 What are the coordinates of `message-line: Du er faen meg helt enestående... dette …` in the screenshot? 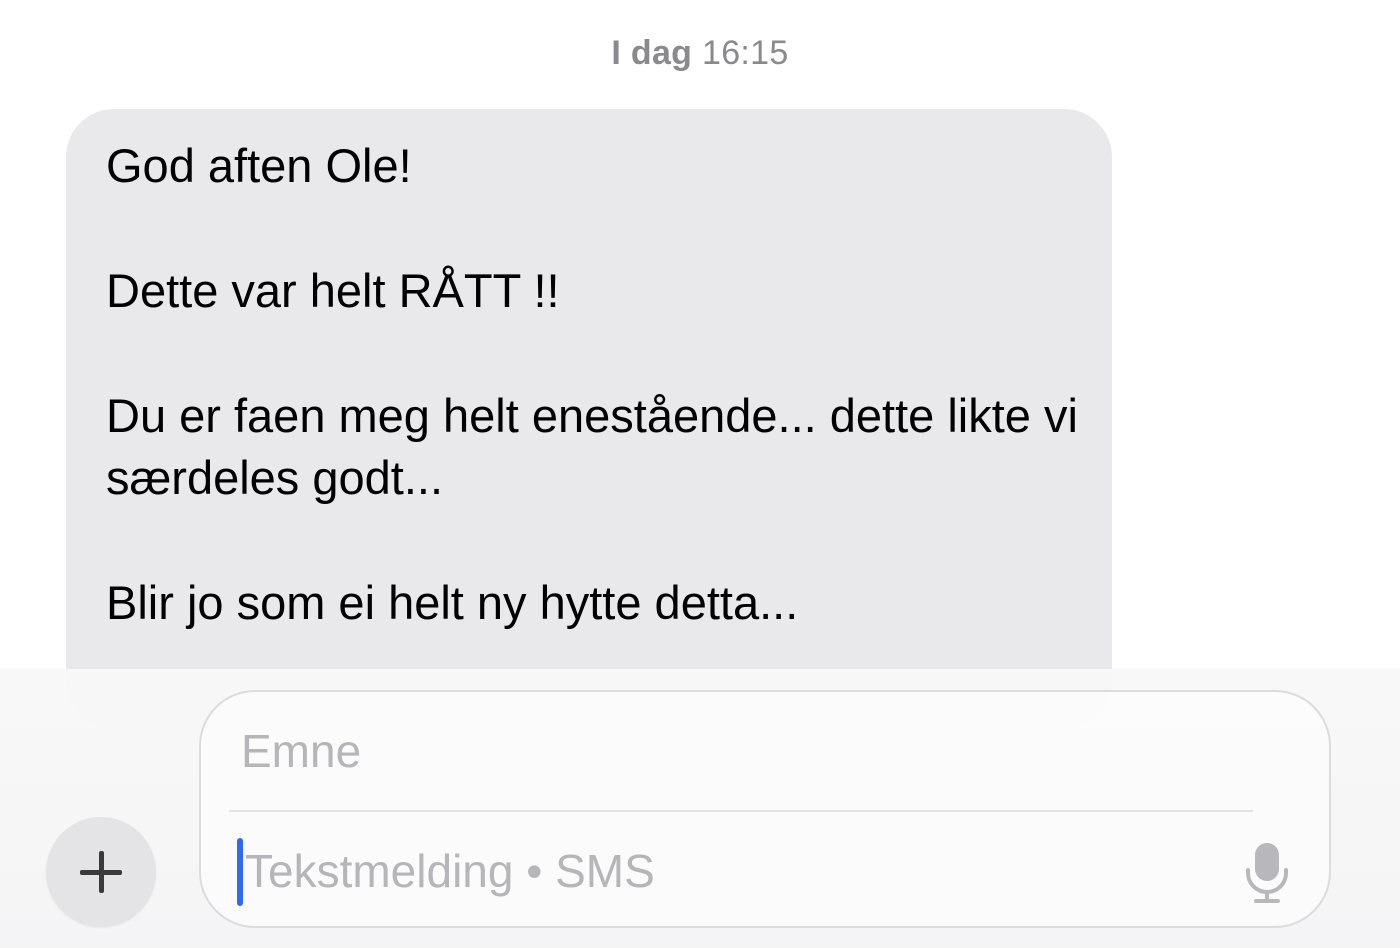 It's located at (592, 446).